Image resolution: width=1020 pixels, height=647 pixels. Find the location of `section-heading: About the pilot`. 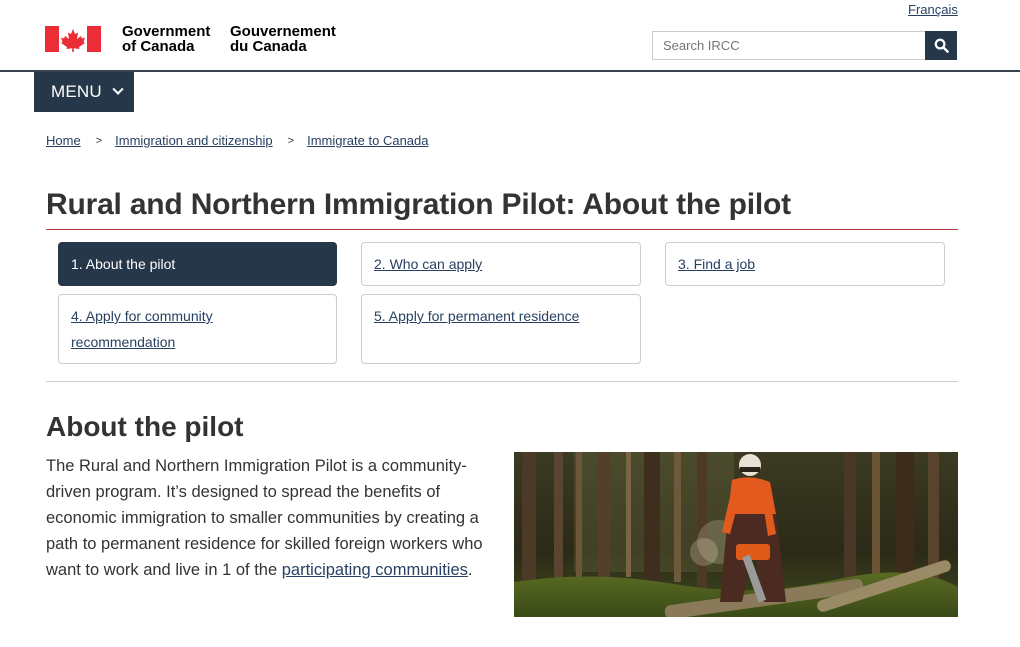

section-heading: About the pilot is located at coordinates (145, 426).